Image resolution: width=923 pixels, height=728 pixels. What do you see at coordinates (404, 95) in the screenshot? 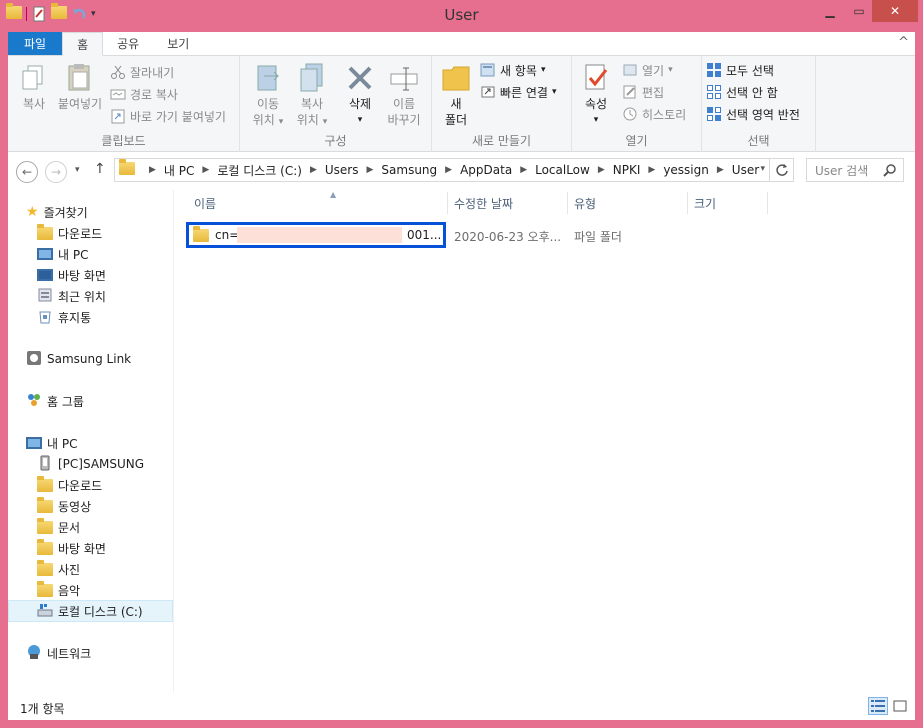
I see `rename-button: 이름 바꾸기` at bounding box center [404, 95].